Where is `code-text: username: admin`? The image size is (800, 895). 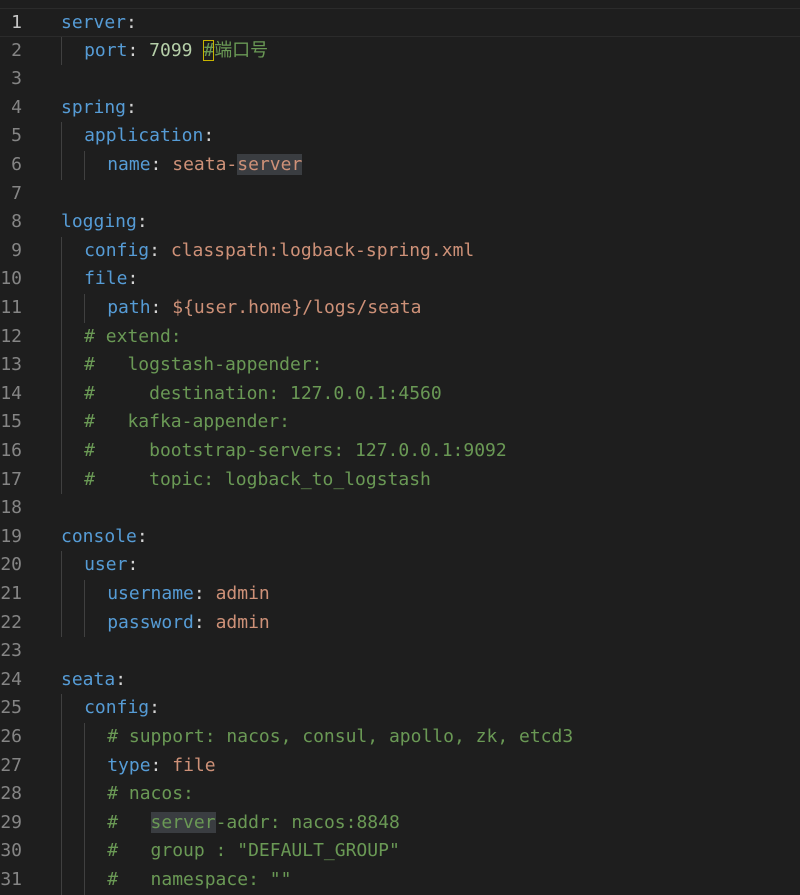 code-text: username: admin is located at coordinates (188, 594).